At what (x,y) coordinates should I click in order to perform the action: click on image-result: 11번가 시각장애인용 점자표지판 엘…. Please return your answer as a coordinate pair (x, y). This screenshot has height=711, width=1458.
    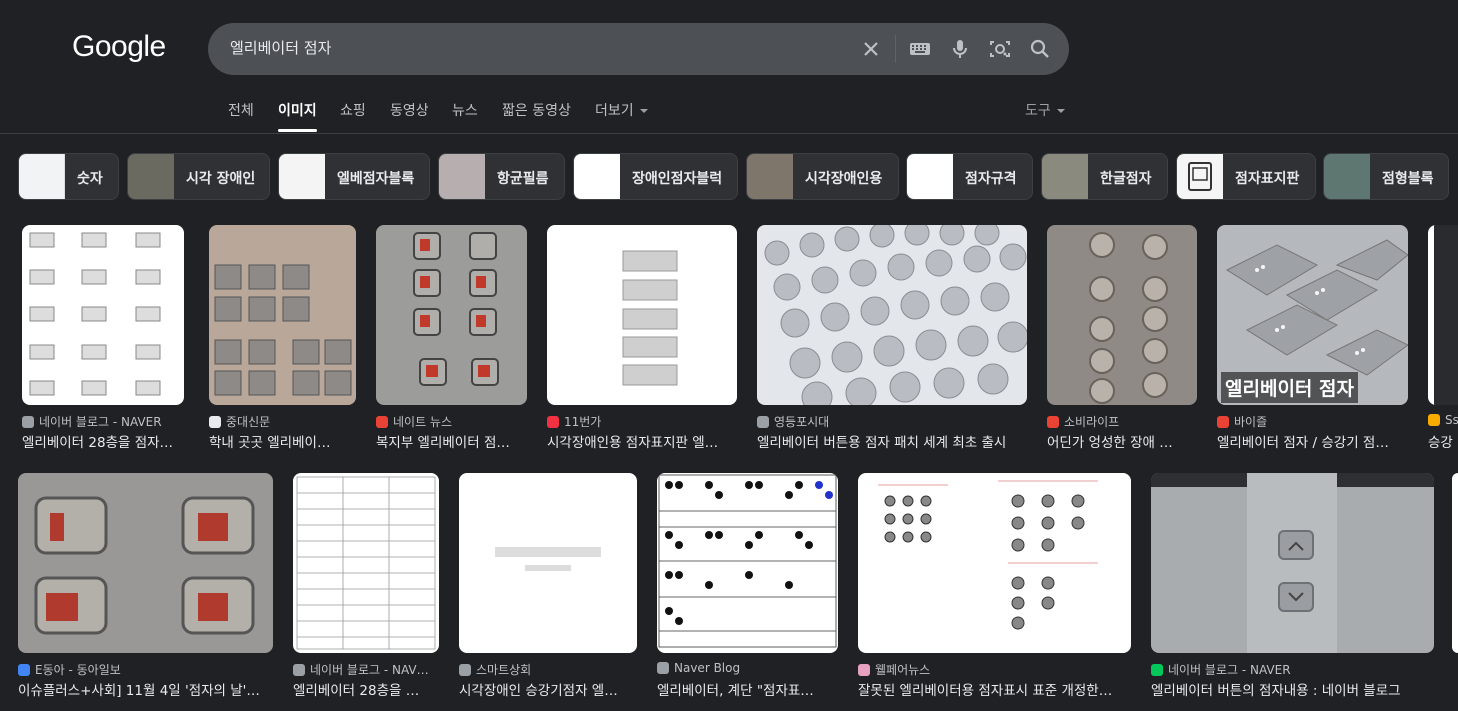
    Looking at the image, I should click on (642, 338).